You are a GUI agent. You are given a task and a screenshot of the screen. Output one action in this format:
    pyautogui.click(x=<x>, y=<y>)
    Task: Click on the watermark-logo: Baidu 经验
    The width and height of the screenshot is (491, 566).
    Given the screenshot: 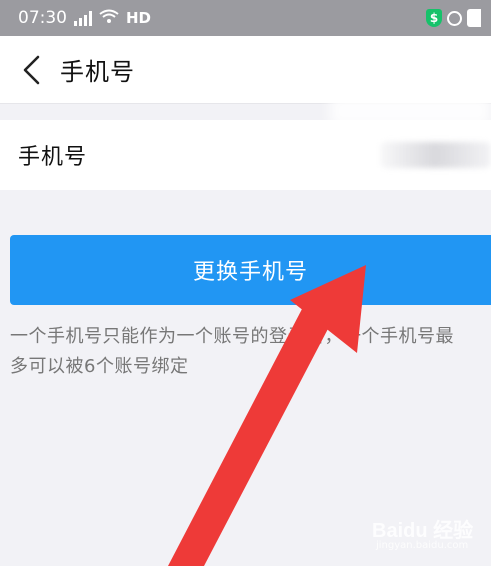 What is the action you would take?
    pyautogui.click(x=423, y=531)
    